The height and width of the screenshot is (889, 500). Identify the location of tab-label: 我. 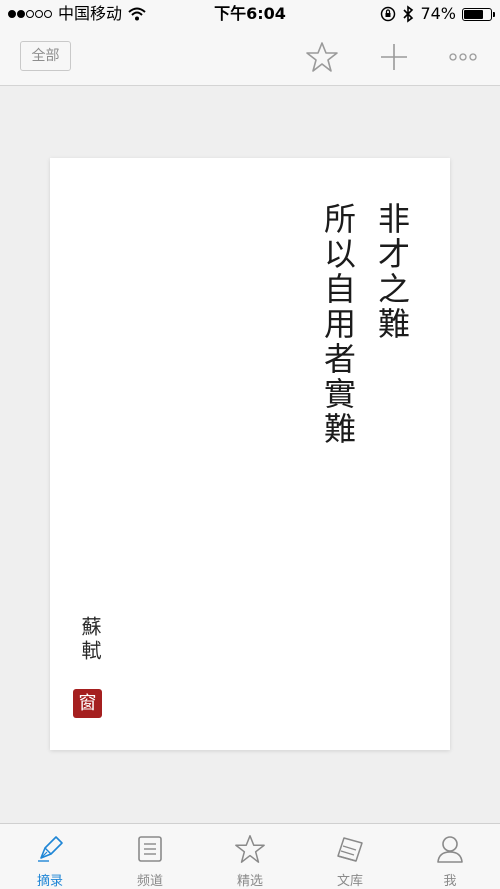
(450, 881).